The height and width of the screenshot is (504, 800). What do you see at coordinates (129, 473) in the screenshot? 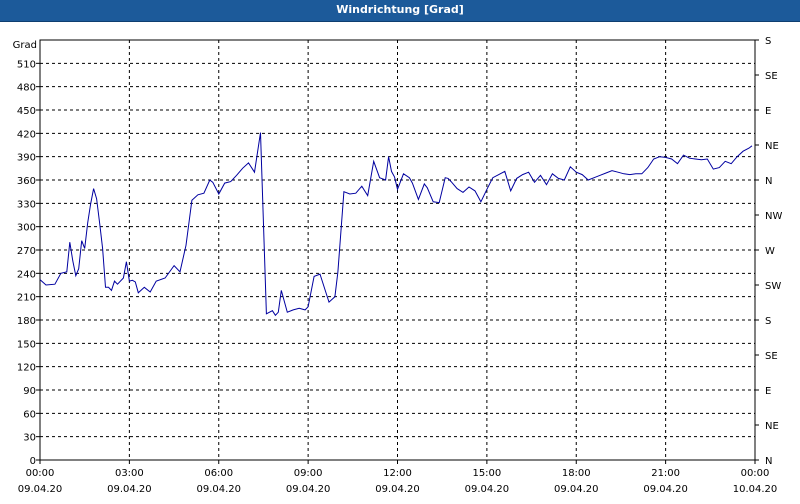
I see `x-tick-time-label: 03:00` at bounding box center [129, 473].